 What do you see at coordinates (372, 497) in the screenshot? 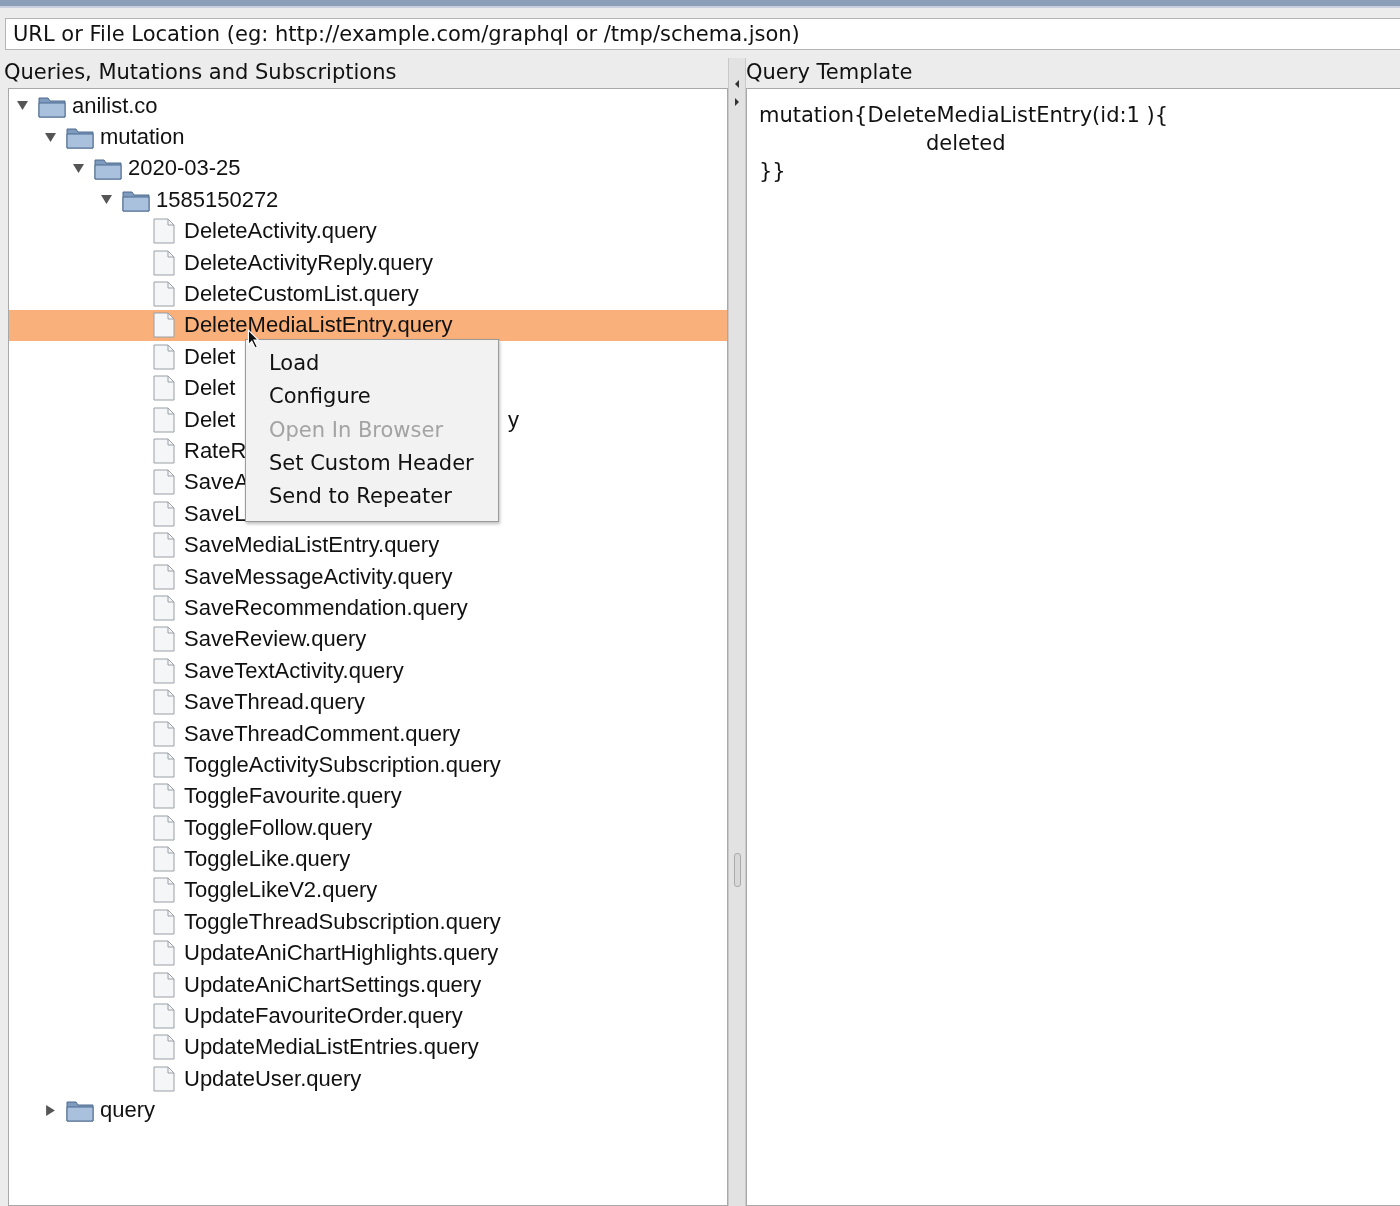
I see `menu-item: Send to Repeater` at bounding box center [372, 497].